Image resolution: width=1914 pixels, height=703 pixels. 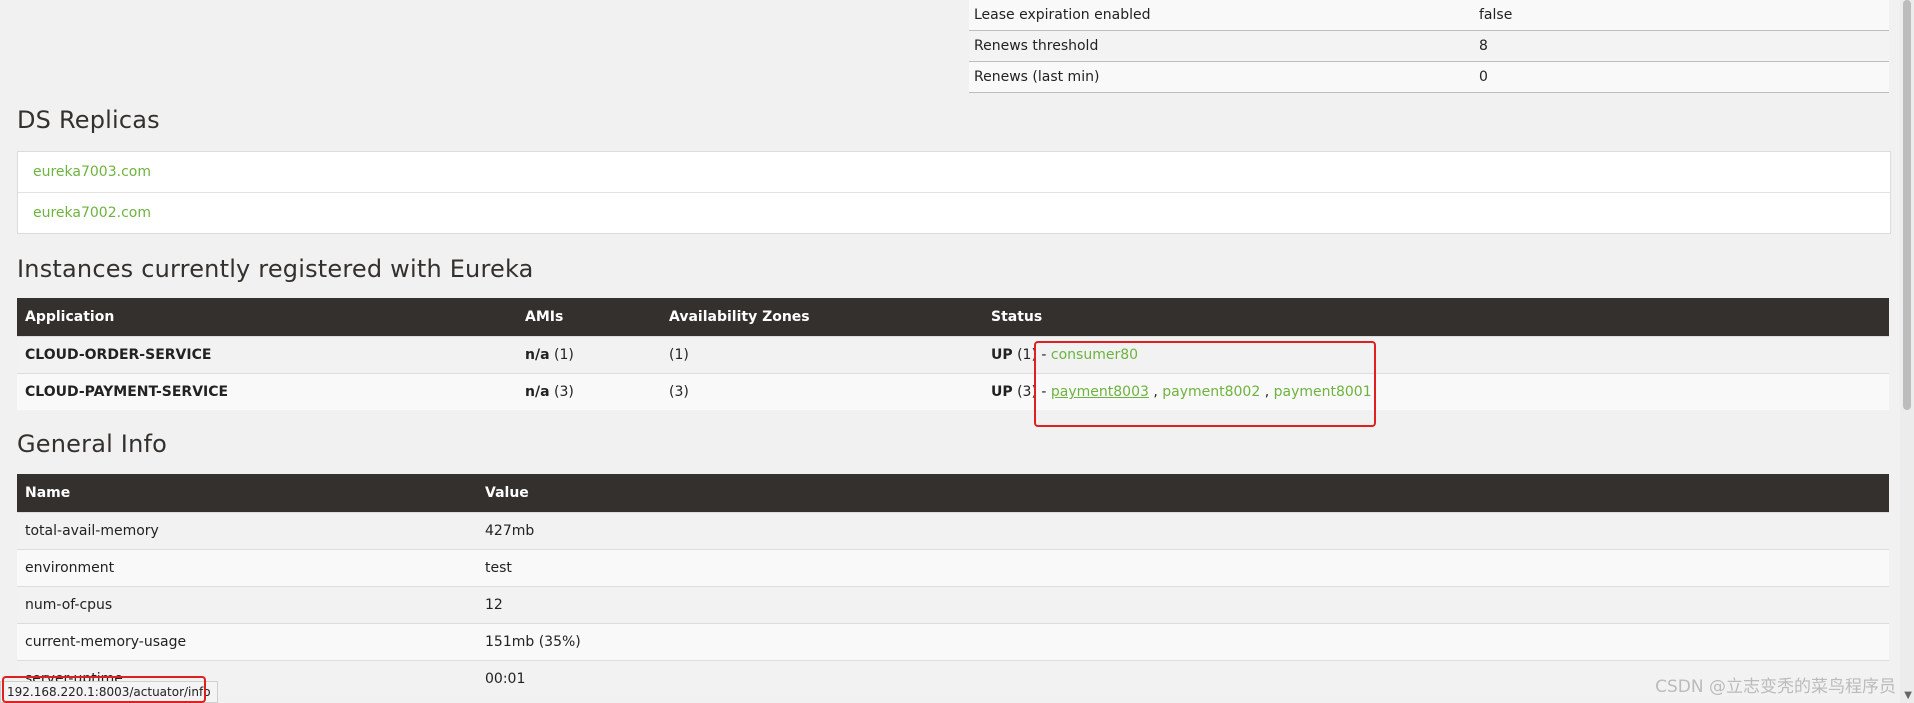 I want to click on vertical-scrollbar: ▼, so click(x=1907, y=351).